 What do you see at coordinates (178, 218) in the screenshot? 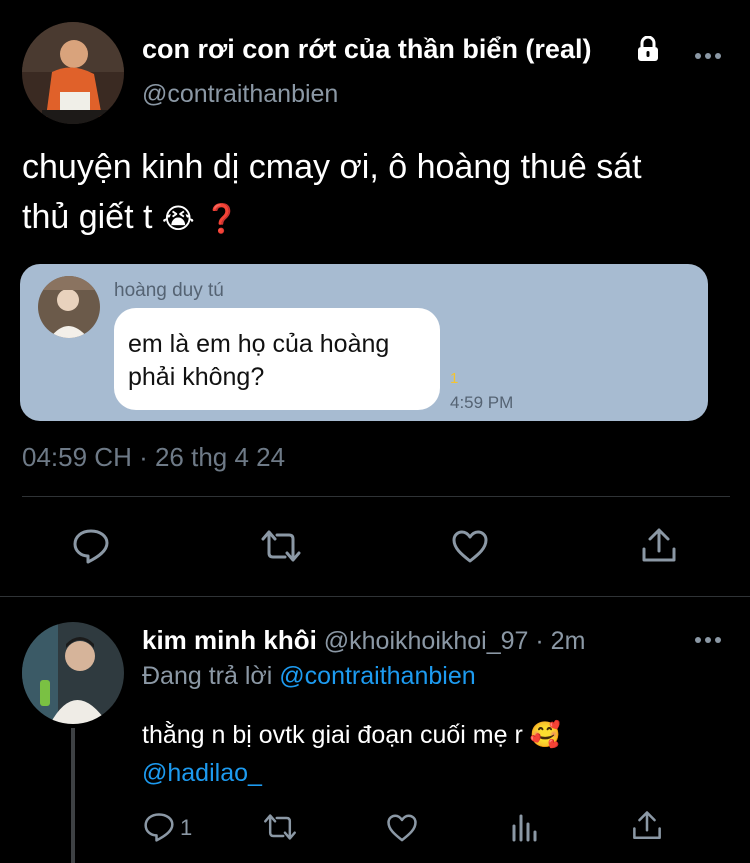
I see `crying-emoji: 😭` at bounding box center [178, 218].